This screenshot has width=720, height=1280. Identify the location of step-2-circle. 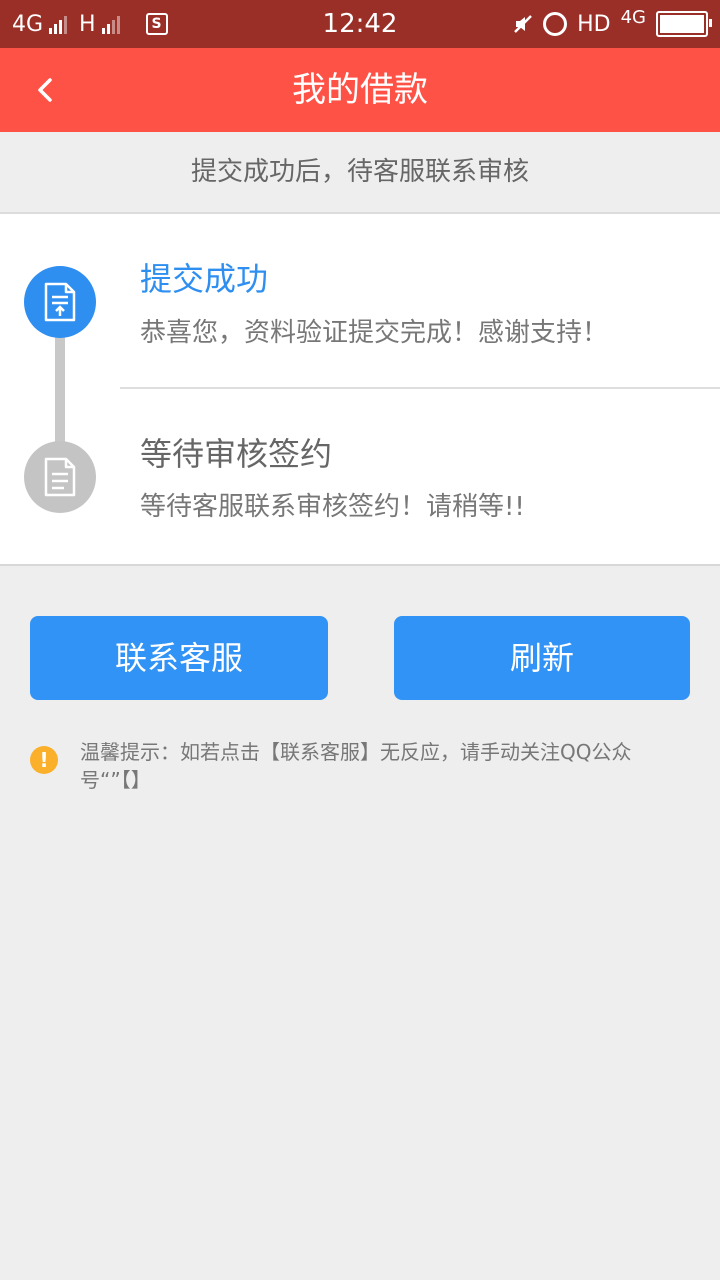
(60, 477).